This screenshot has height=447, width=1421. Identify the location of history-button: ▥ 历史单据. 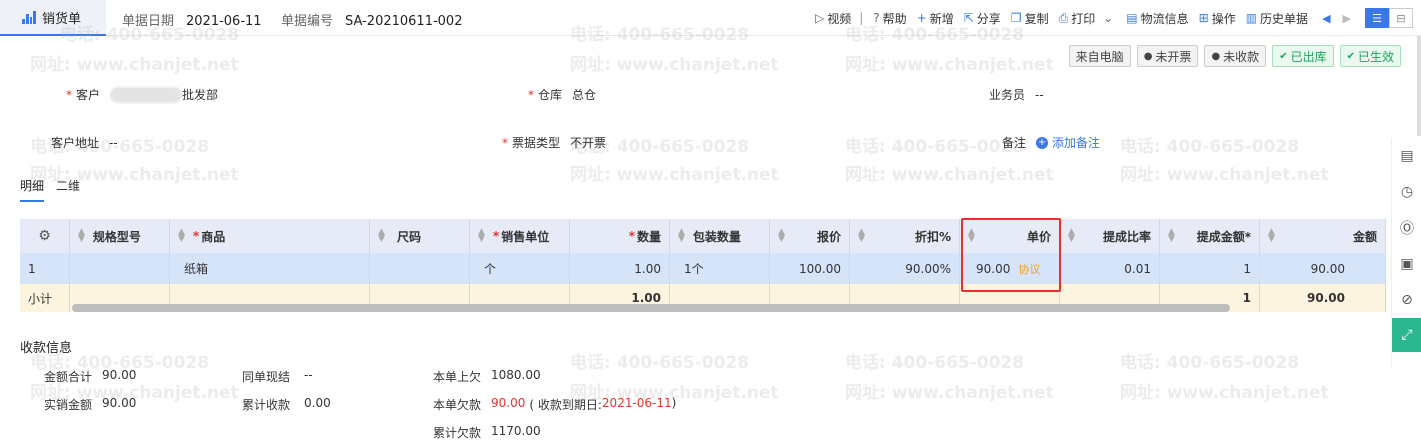
(1277, 18).